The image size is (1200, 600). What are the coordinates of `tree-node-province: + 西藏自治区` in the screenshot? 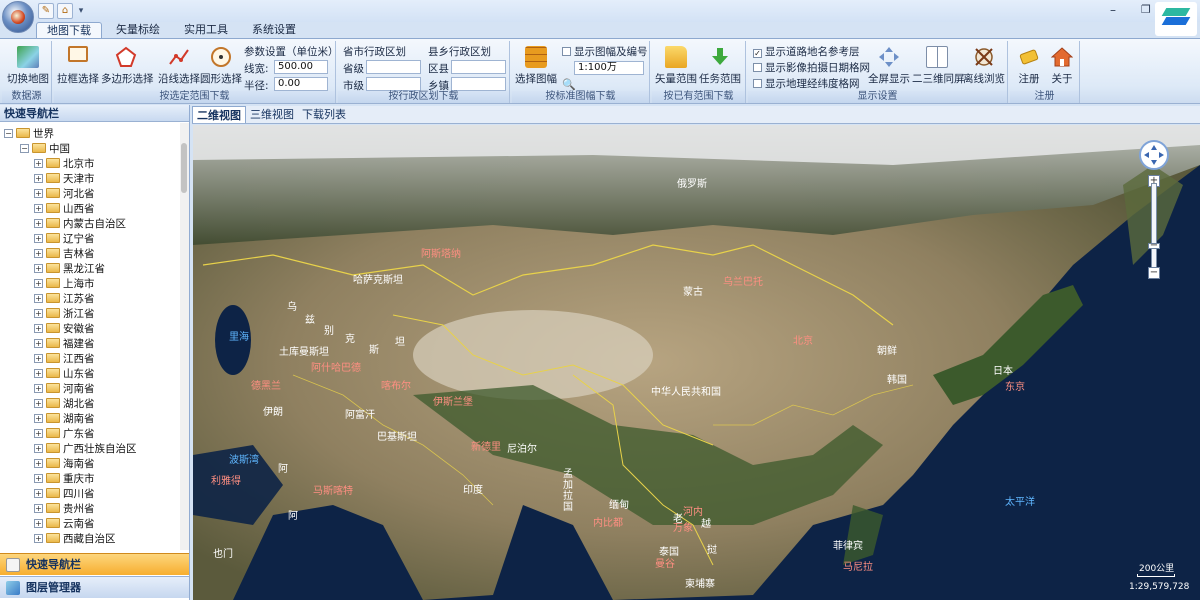 It's located at (75, 539).